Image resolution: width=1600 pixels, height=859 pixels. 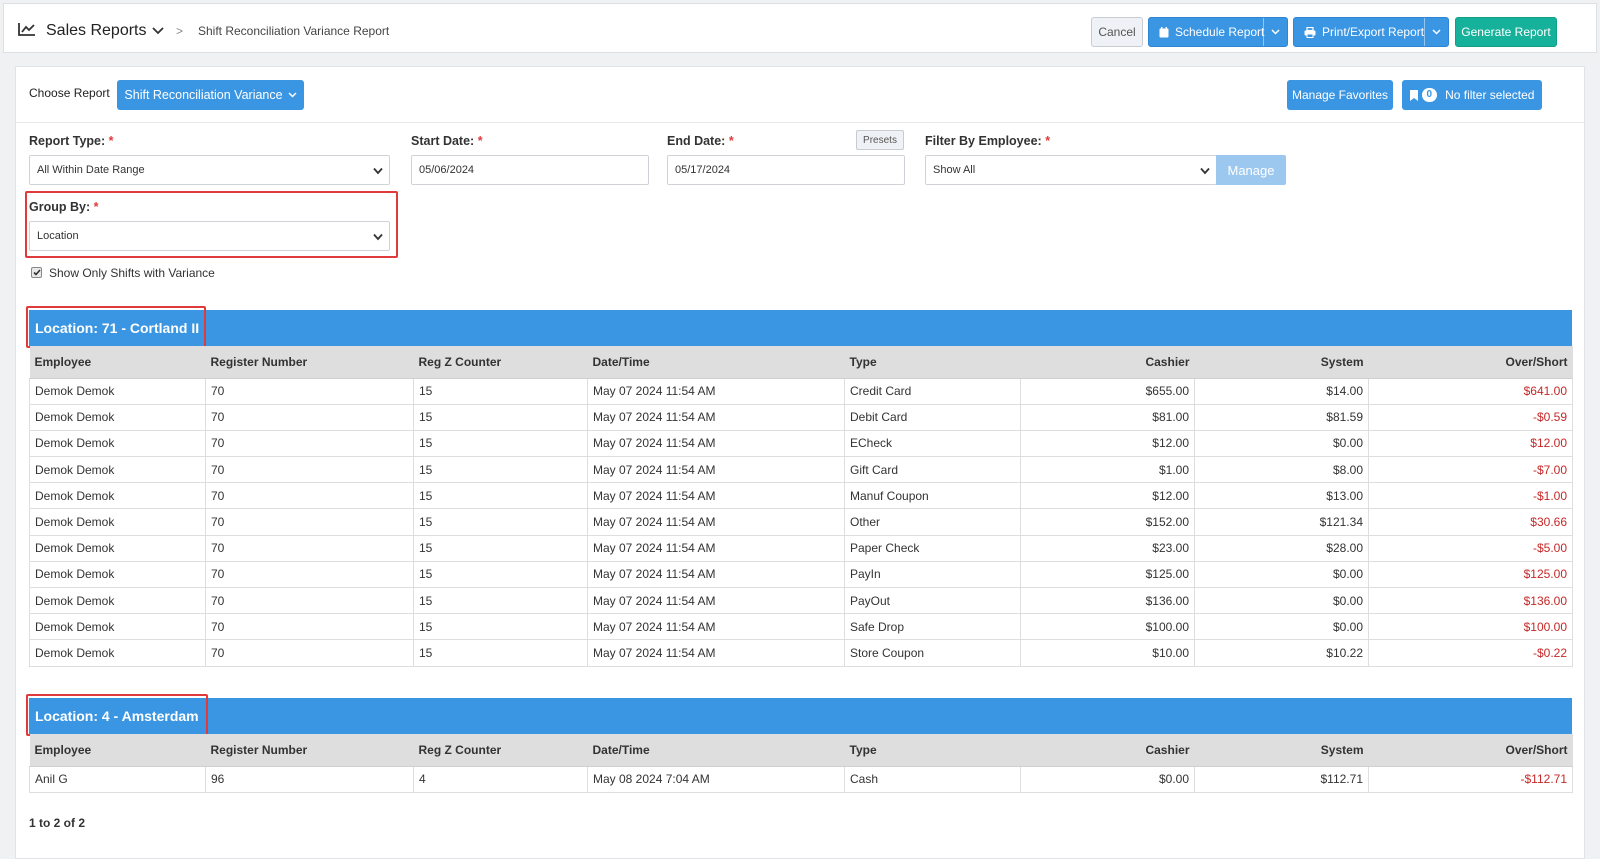 I want to click on end-date-value: 05/17/2024, so click(x=703, y=170).